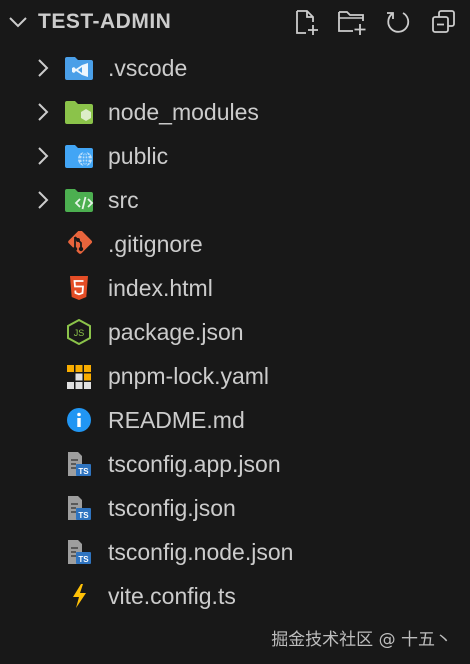  I want to click on new-folder-icon, so click(352, 23).